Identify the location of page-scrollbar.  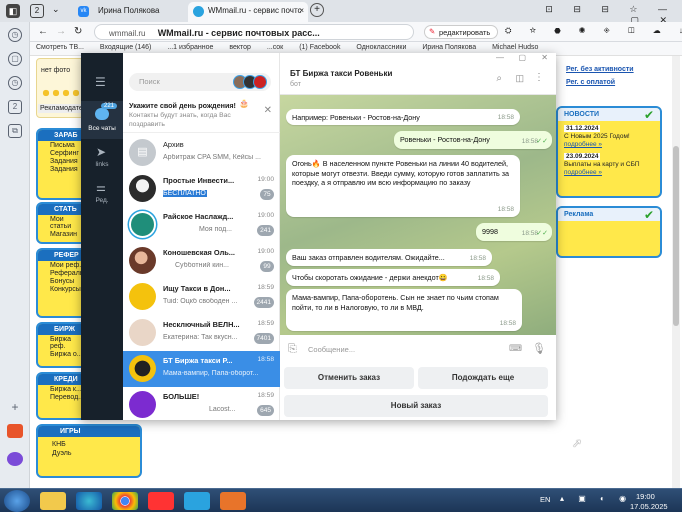
(676, 272).